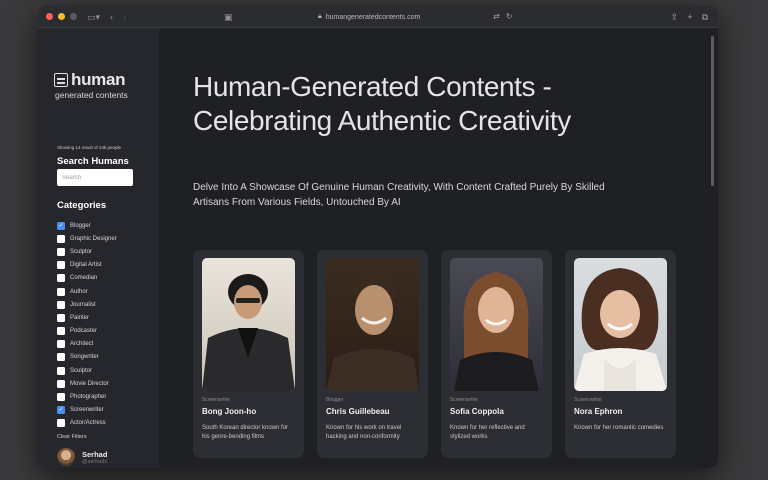 Image resolution: width=768 pixels, height=480 pixels. I want to click on category-label: Actor/Actress, so click(88, 423).